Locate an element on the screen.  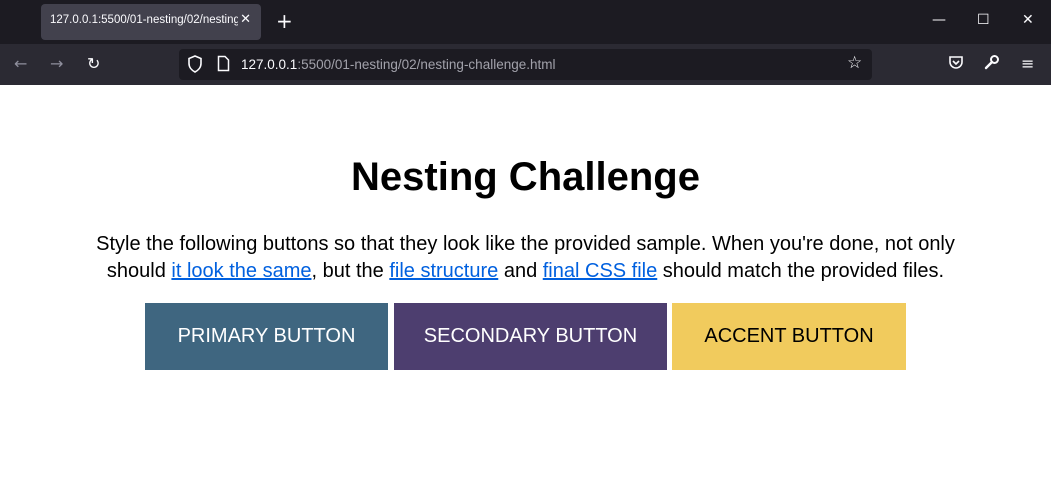
maximize-icon: ☐ is located at coordinates (983, 20).